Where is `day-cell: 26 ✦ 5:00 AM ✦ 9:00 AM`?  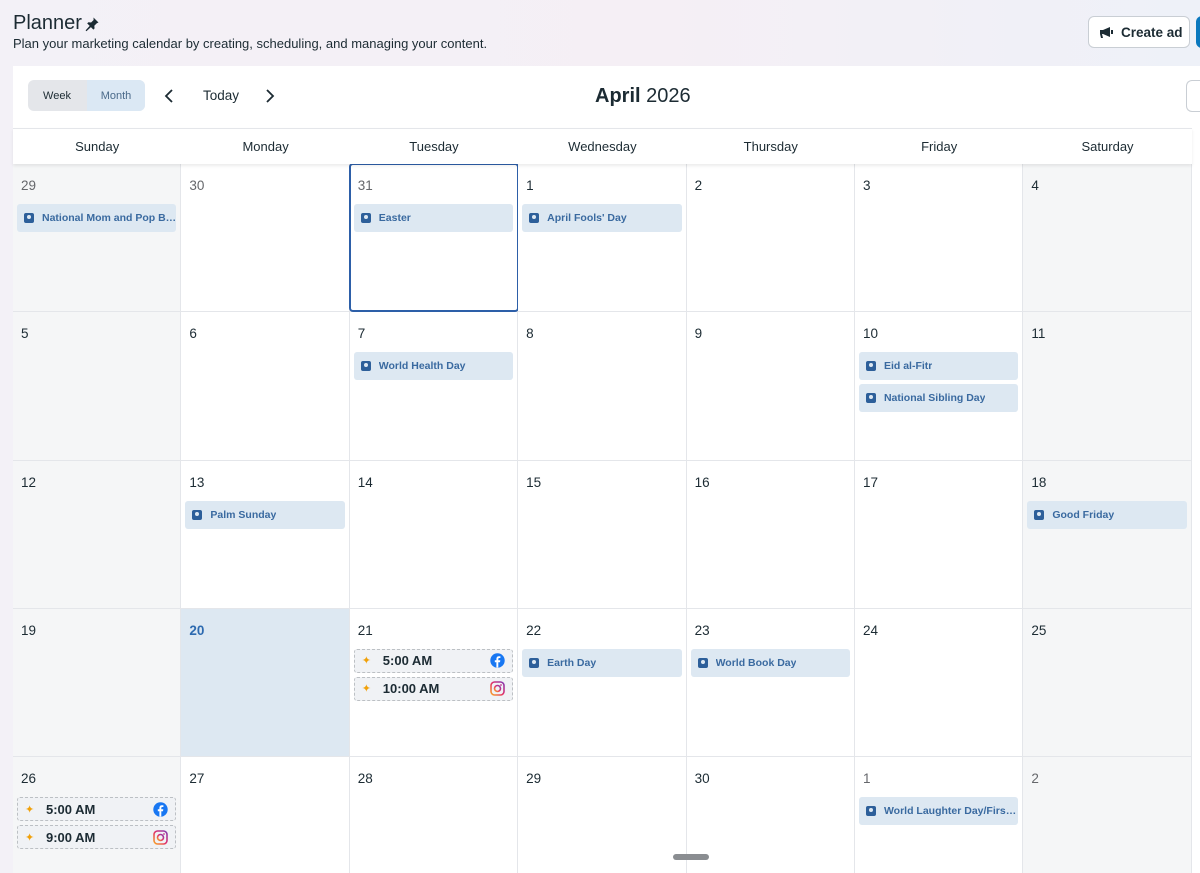
day-cell: 26 ✦ 5:00 AM ✦ 9:00 AM is located at coordinates (97, 815).